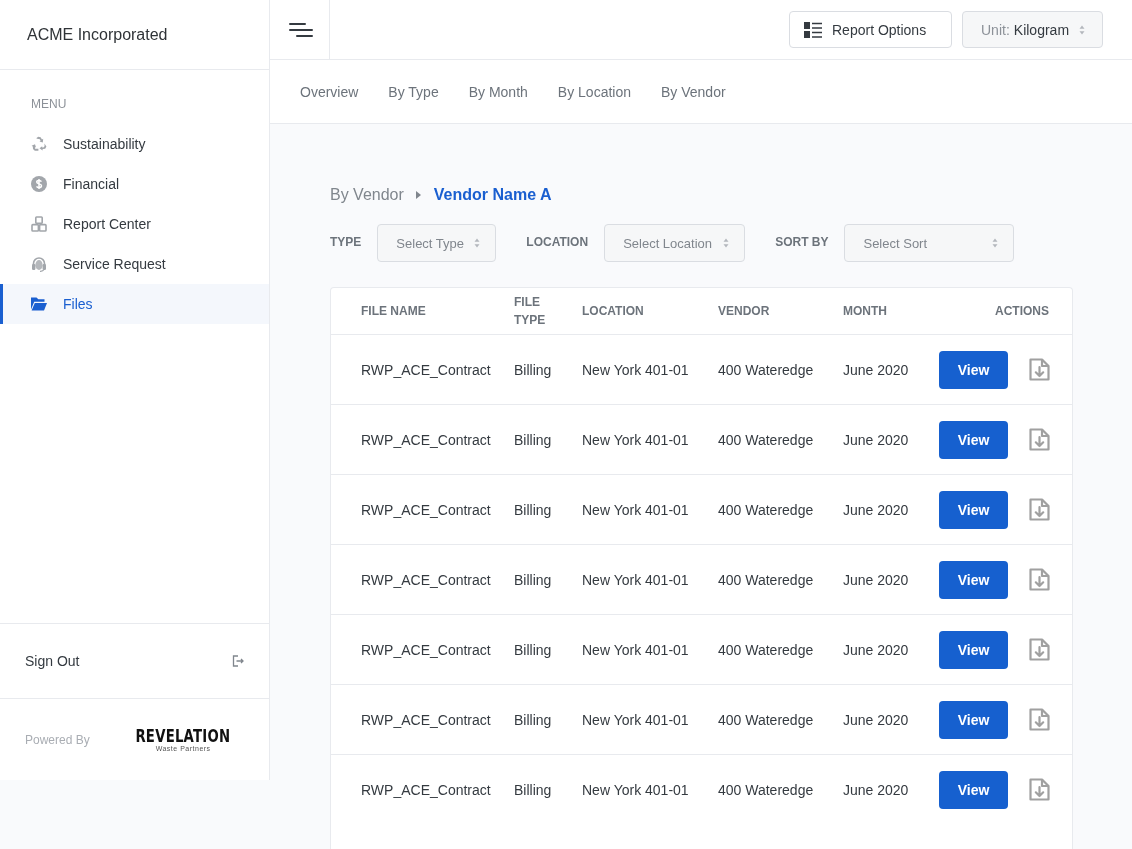 The height and width of the screenshot is (849, 1132). Describe the element at coordinates (134, 304) in the screenshot. I see `sidebar-item: Files` at that location.